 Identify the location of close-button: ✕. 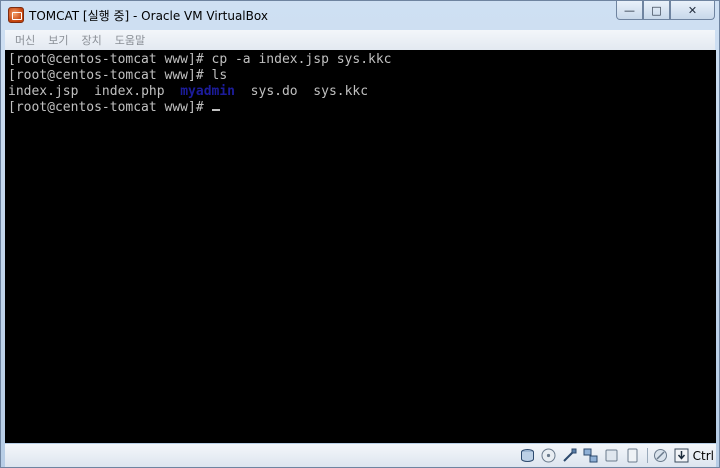
(692, 10).